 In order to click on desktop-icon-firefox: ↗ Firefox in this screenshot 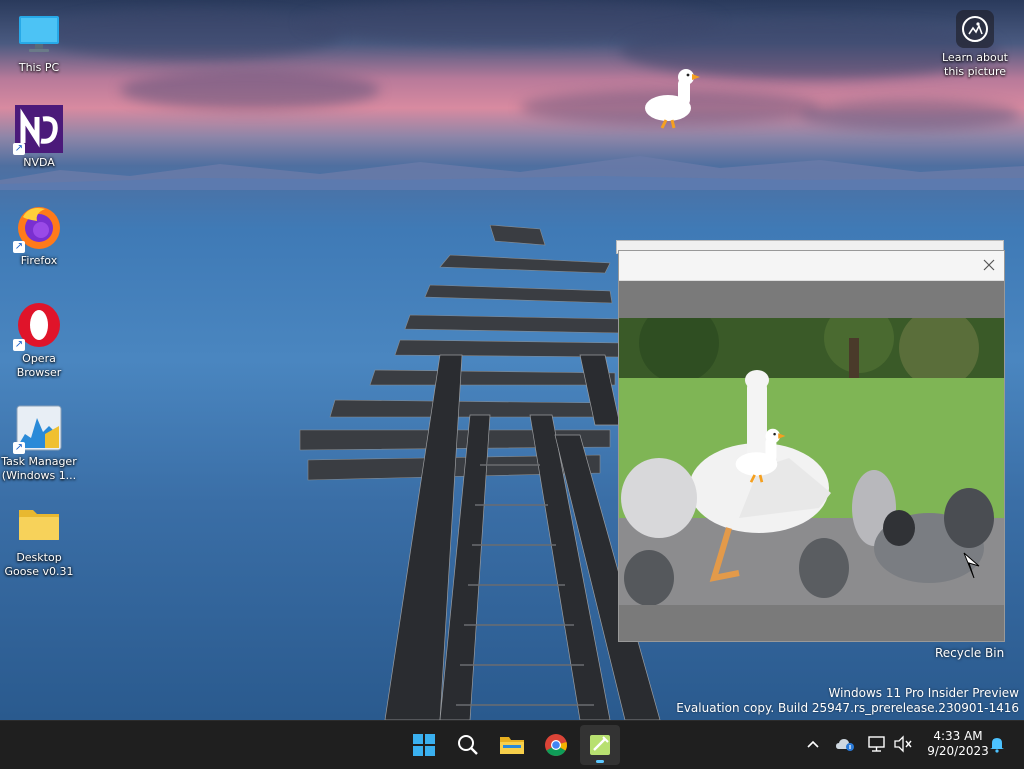, I will do `click(39, 235)`.